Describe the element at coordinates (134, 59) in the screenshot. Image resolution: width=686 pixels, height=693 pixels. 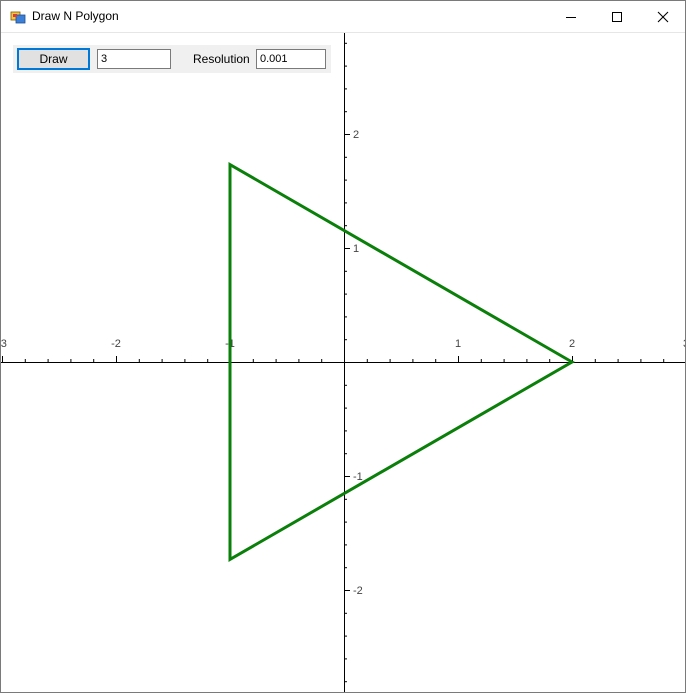
I see `sides-input` at that location.